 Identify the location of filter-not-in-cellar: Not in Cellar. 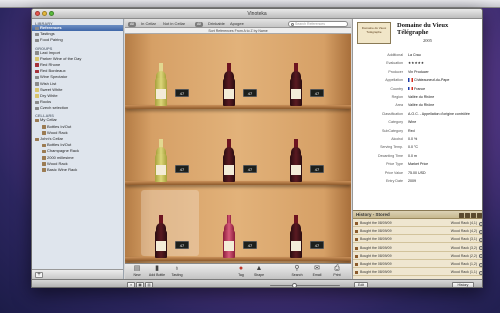
(174, 23).